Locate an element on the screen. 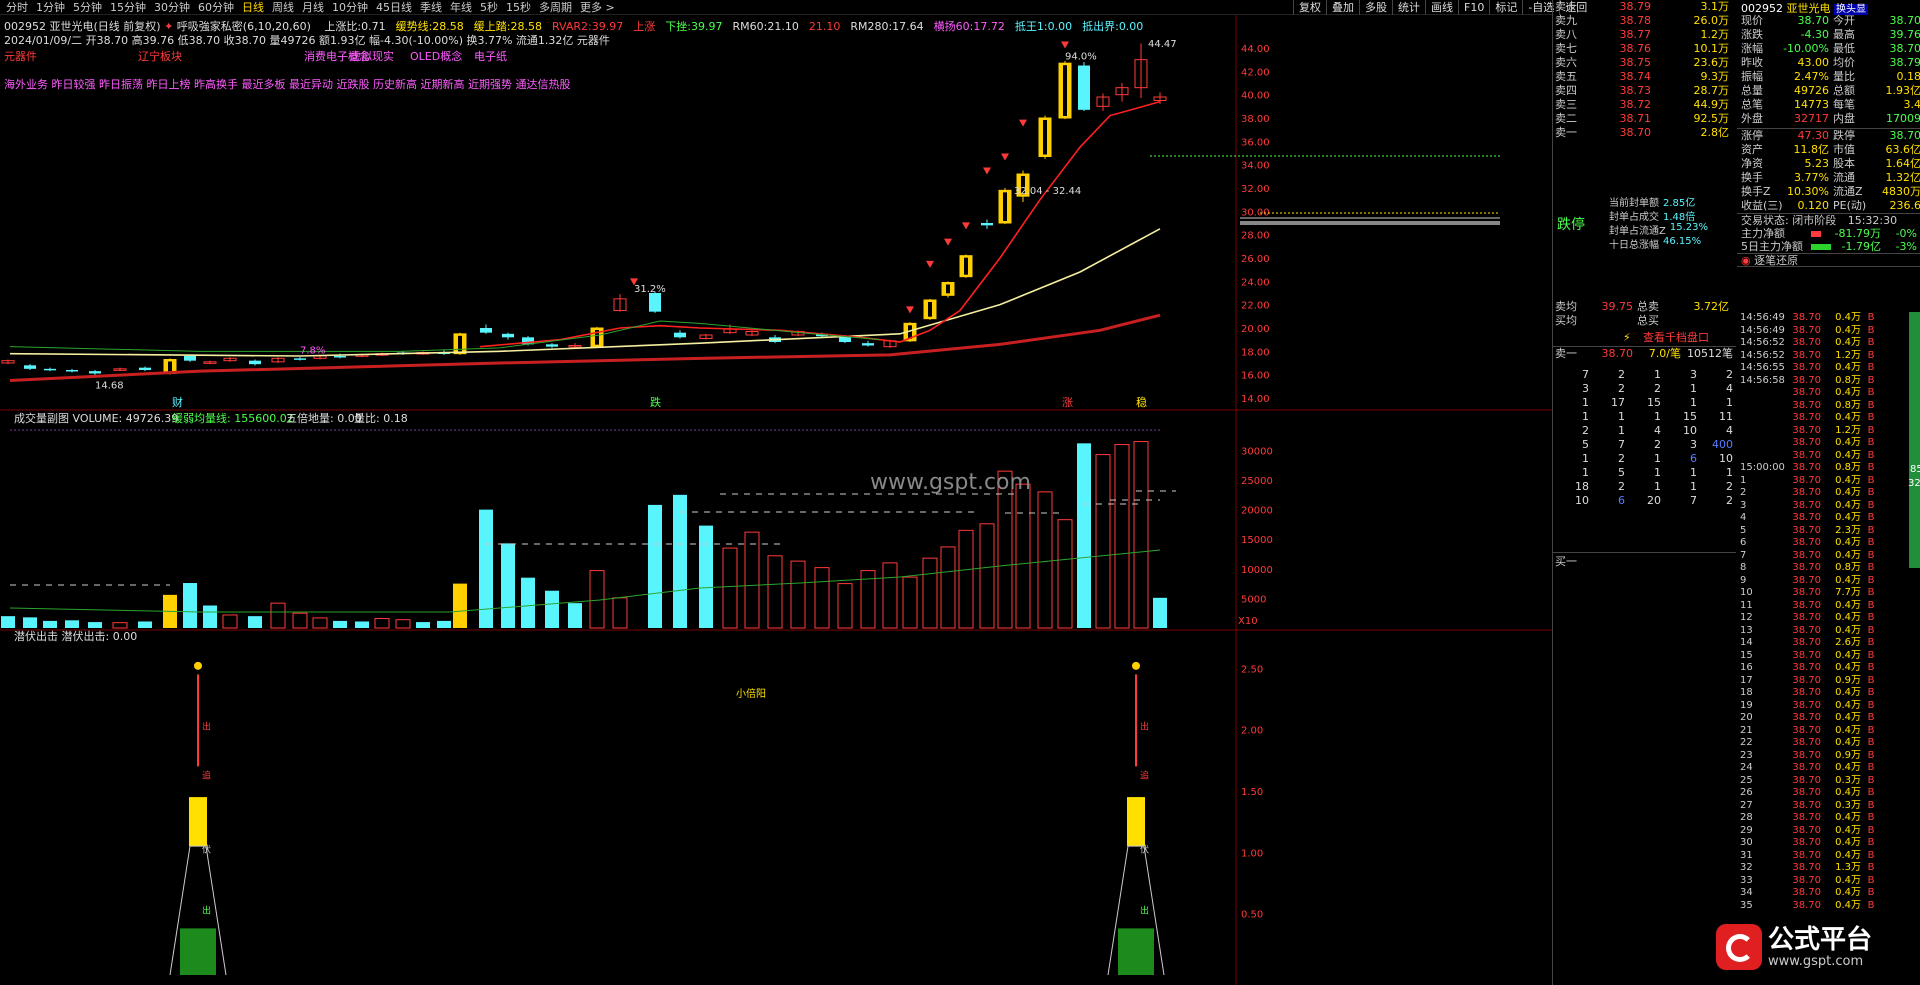 Image resolution: width=1920 pixels, height=985 pixels. volume-ratio: 量比: 0.18 is located at coordinates (381, 418).